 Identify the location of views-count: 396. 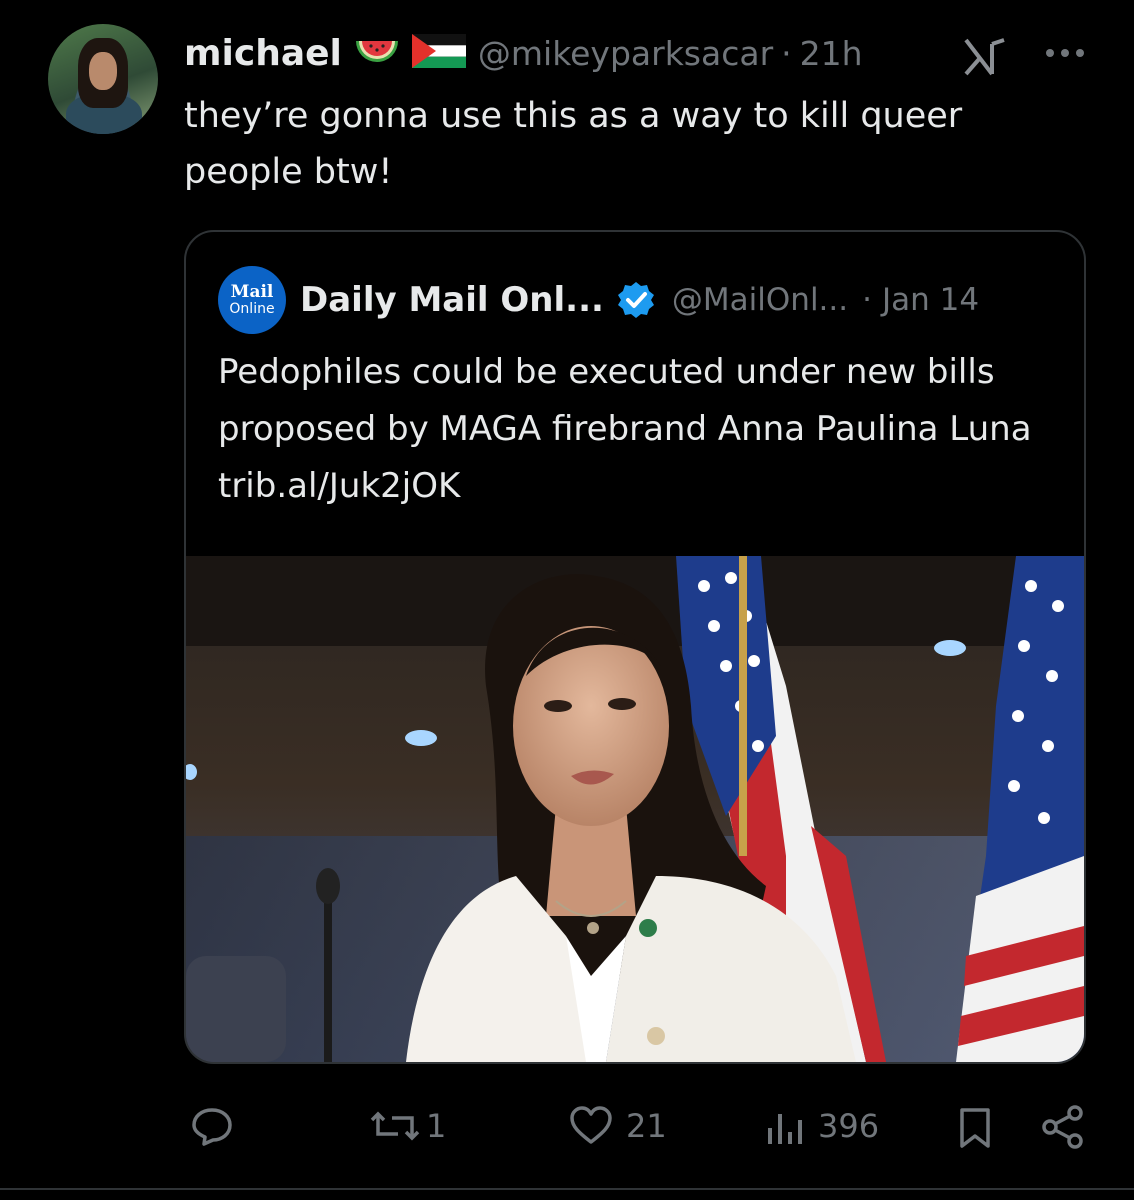
(849, 1126).